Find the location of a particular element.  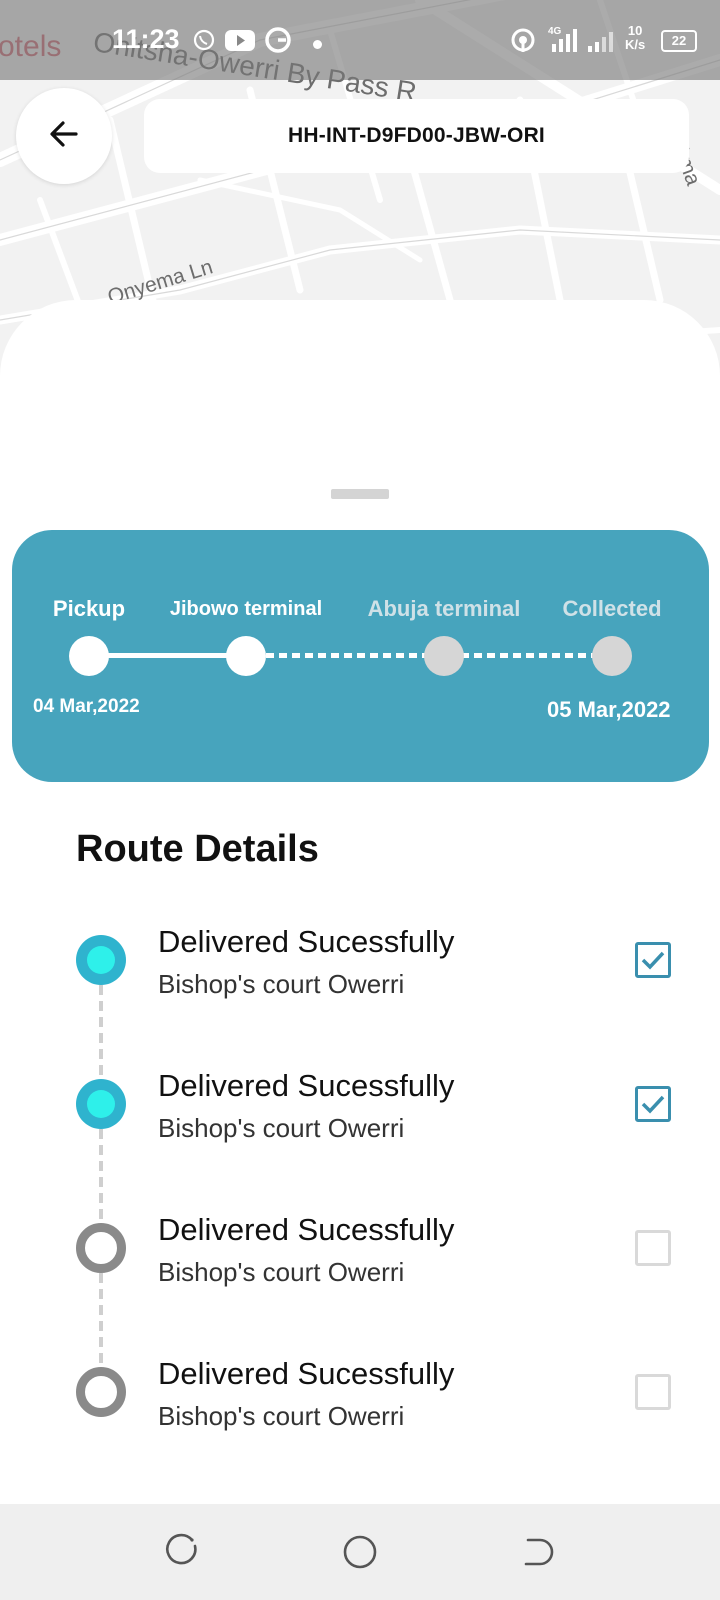

stage-node-jibowo is located at coordinates (246, 656).